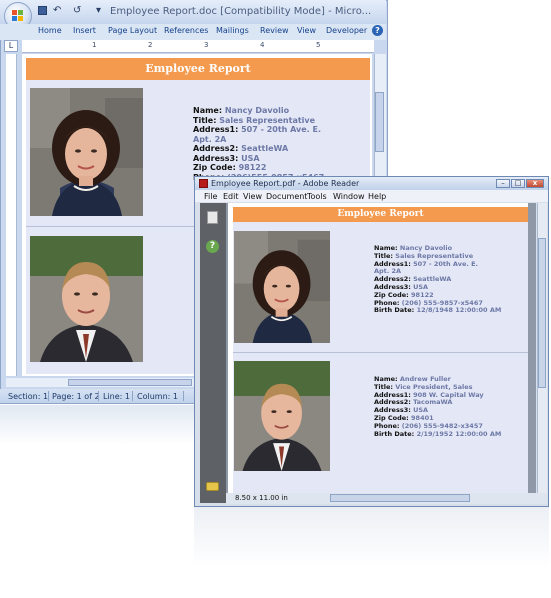  I want to click on employee-title: Vice President, Sales, so click(434, 386).